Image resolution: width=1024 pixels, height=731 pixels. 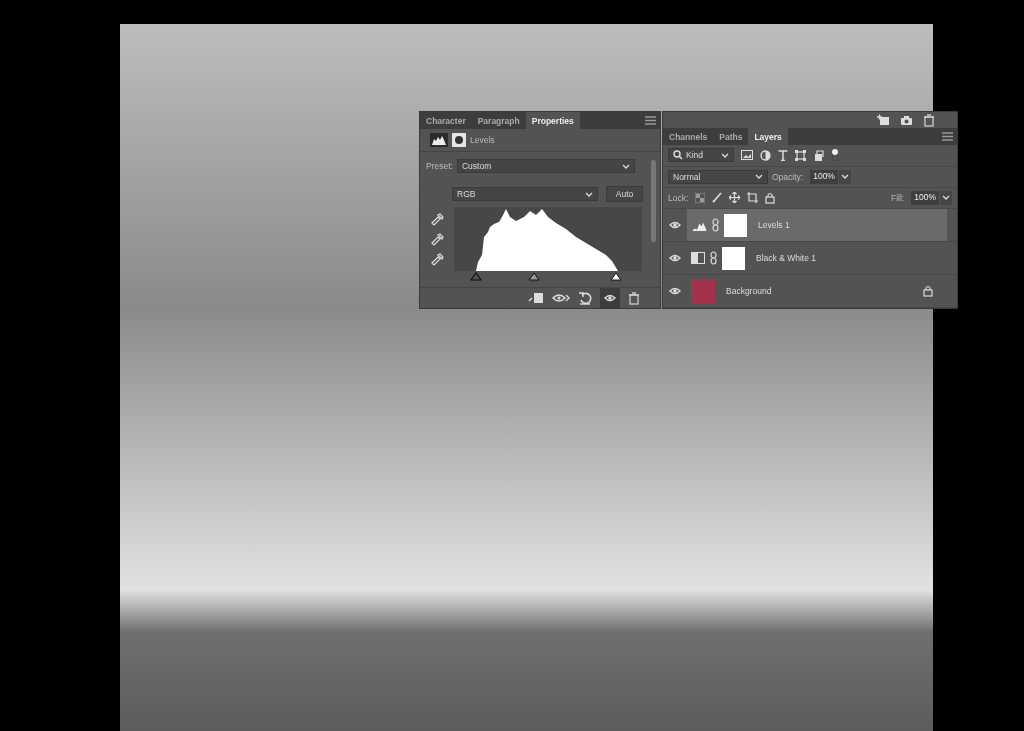 What do you see at coordinates (817, 291) in the screenshot?
I see `layer-row: Background` at bounding box center [817, 291].